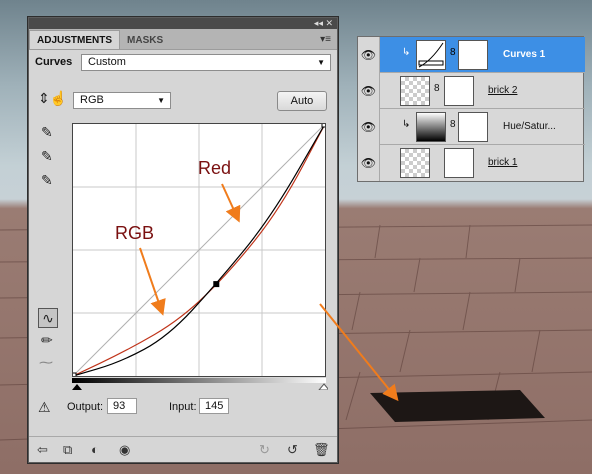 The width and height of the screenshot is (592, 474). Describe the element at coordinates (183, 39) in the screenshot. I see `panel-tabs: ADJUSTMENTS MASKS ▾≡` at that location.